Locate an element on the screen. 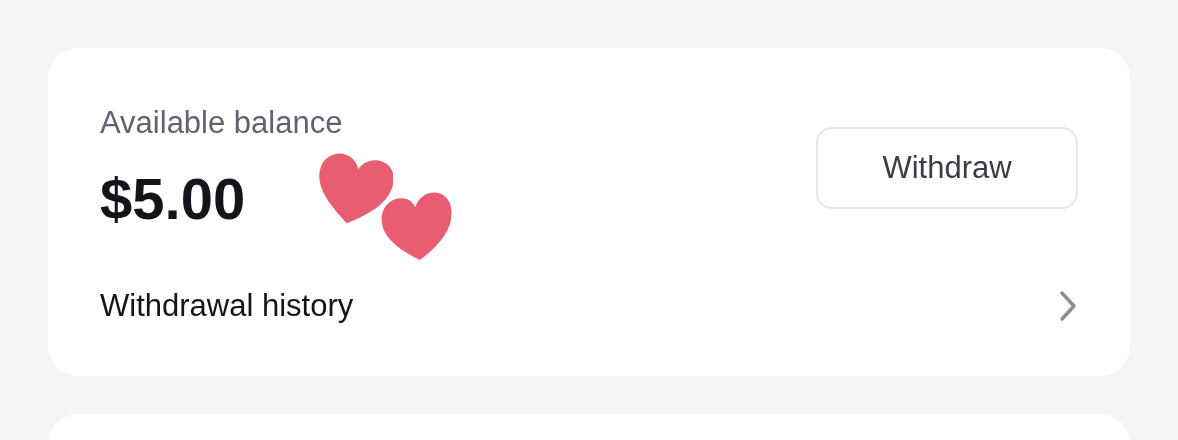 The image size is (1178, 440). withdraw-button: Withdraw is located at coordinates (947, 168).